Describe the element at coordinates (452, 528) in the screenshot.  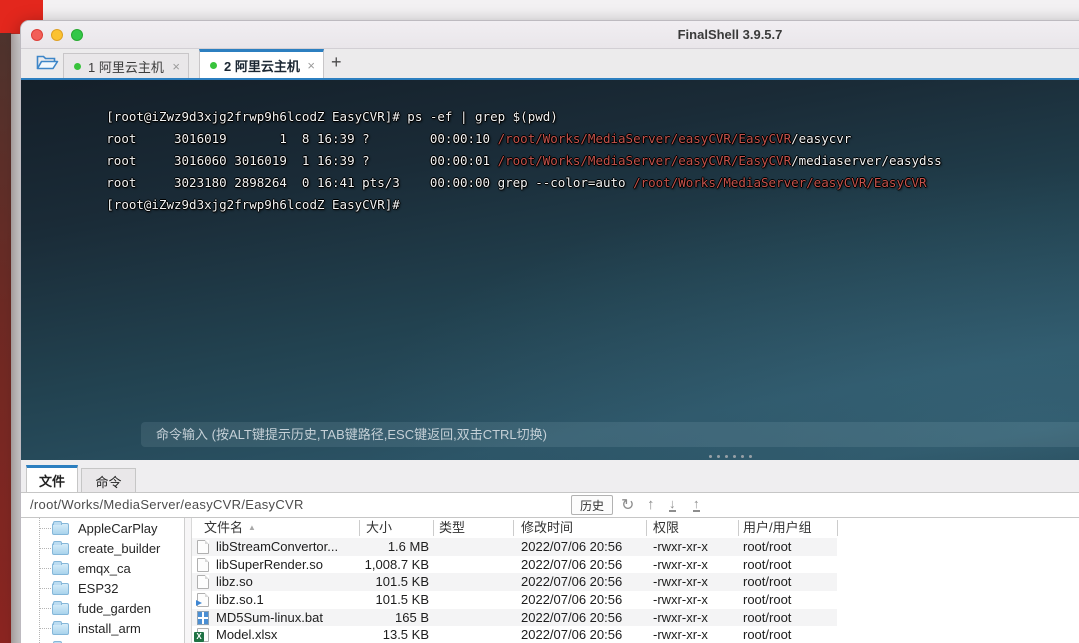
I see `column-header-type: 类型` at that location.